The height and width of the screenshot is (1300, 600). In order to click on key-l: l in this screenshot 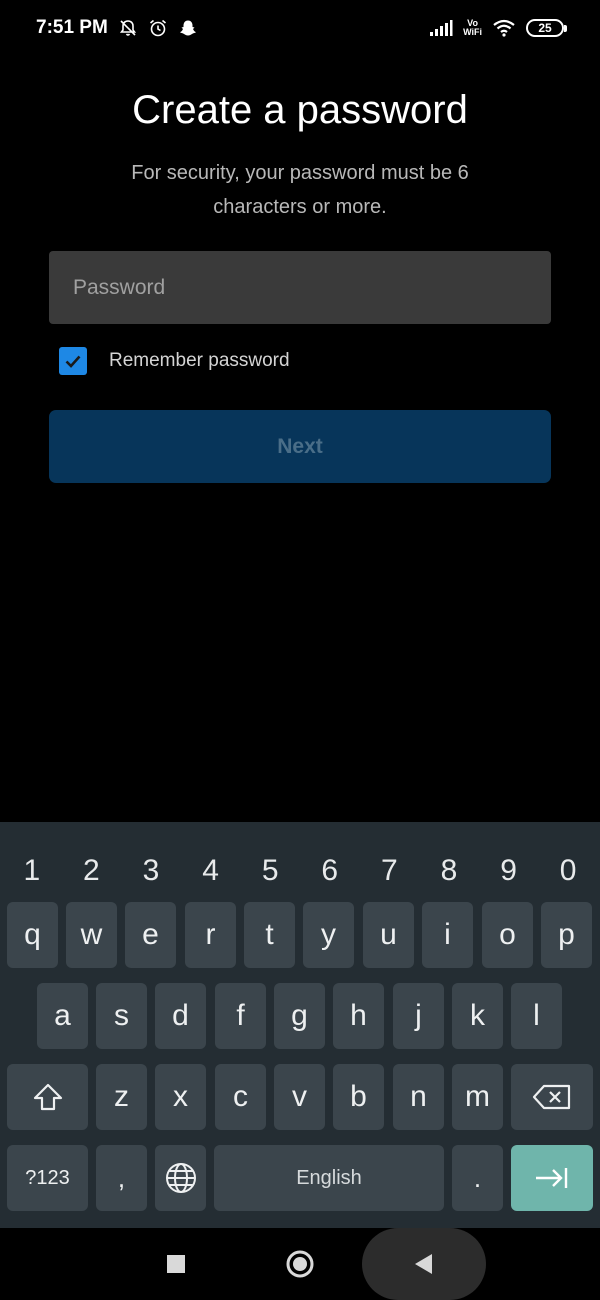, I will do `click(536, 1016)`.